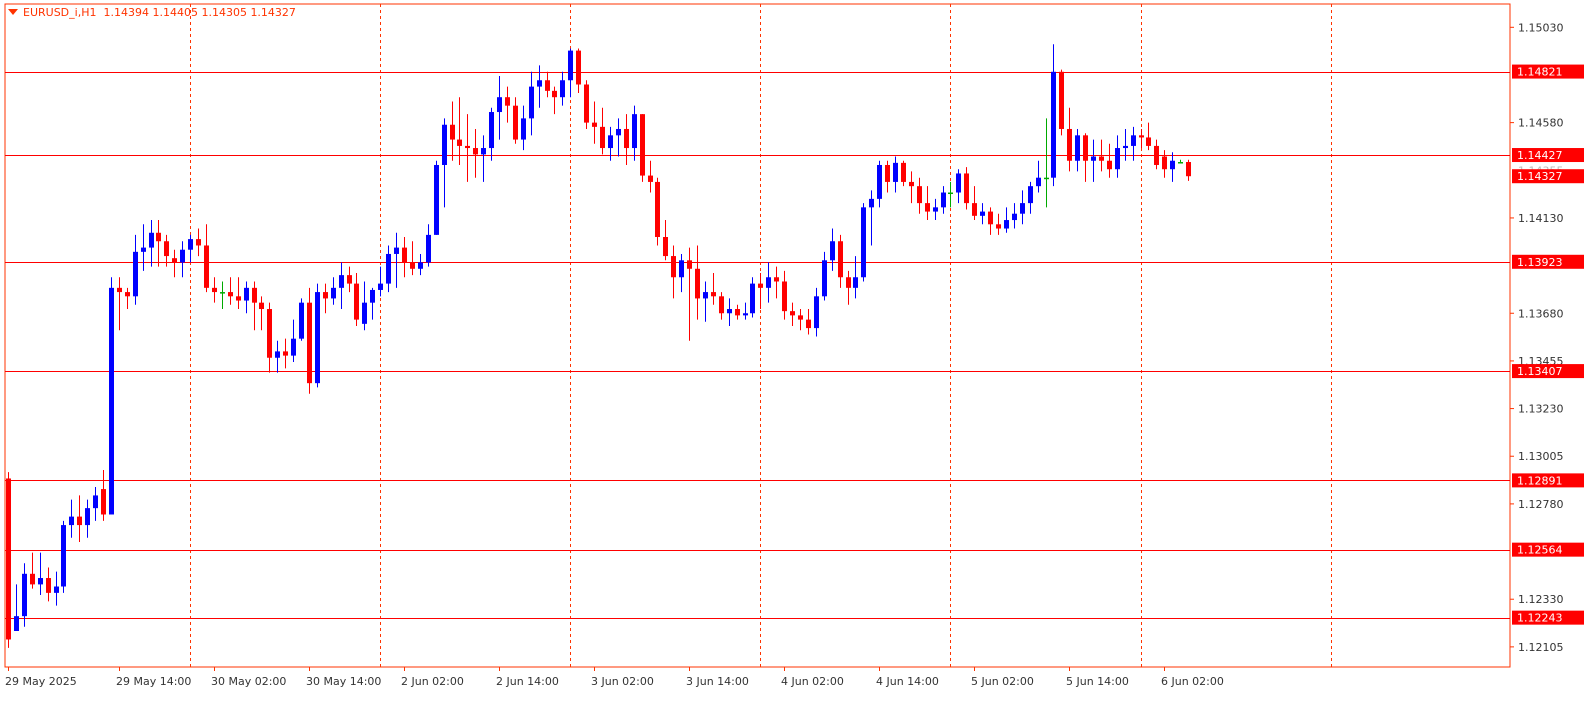 This screenshot has height=703, width=1586. Describe the element at coordinates (907, 681) in the screenshot. I see `time-tick-label: 4 Jun 14:00` at that location.